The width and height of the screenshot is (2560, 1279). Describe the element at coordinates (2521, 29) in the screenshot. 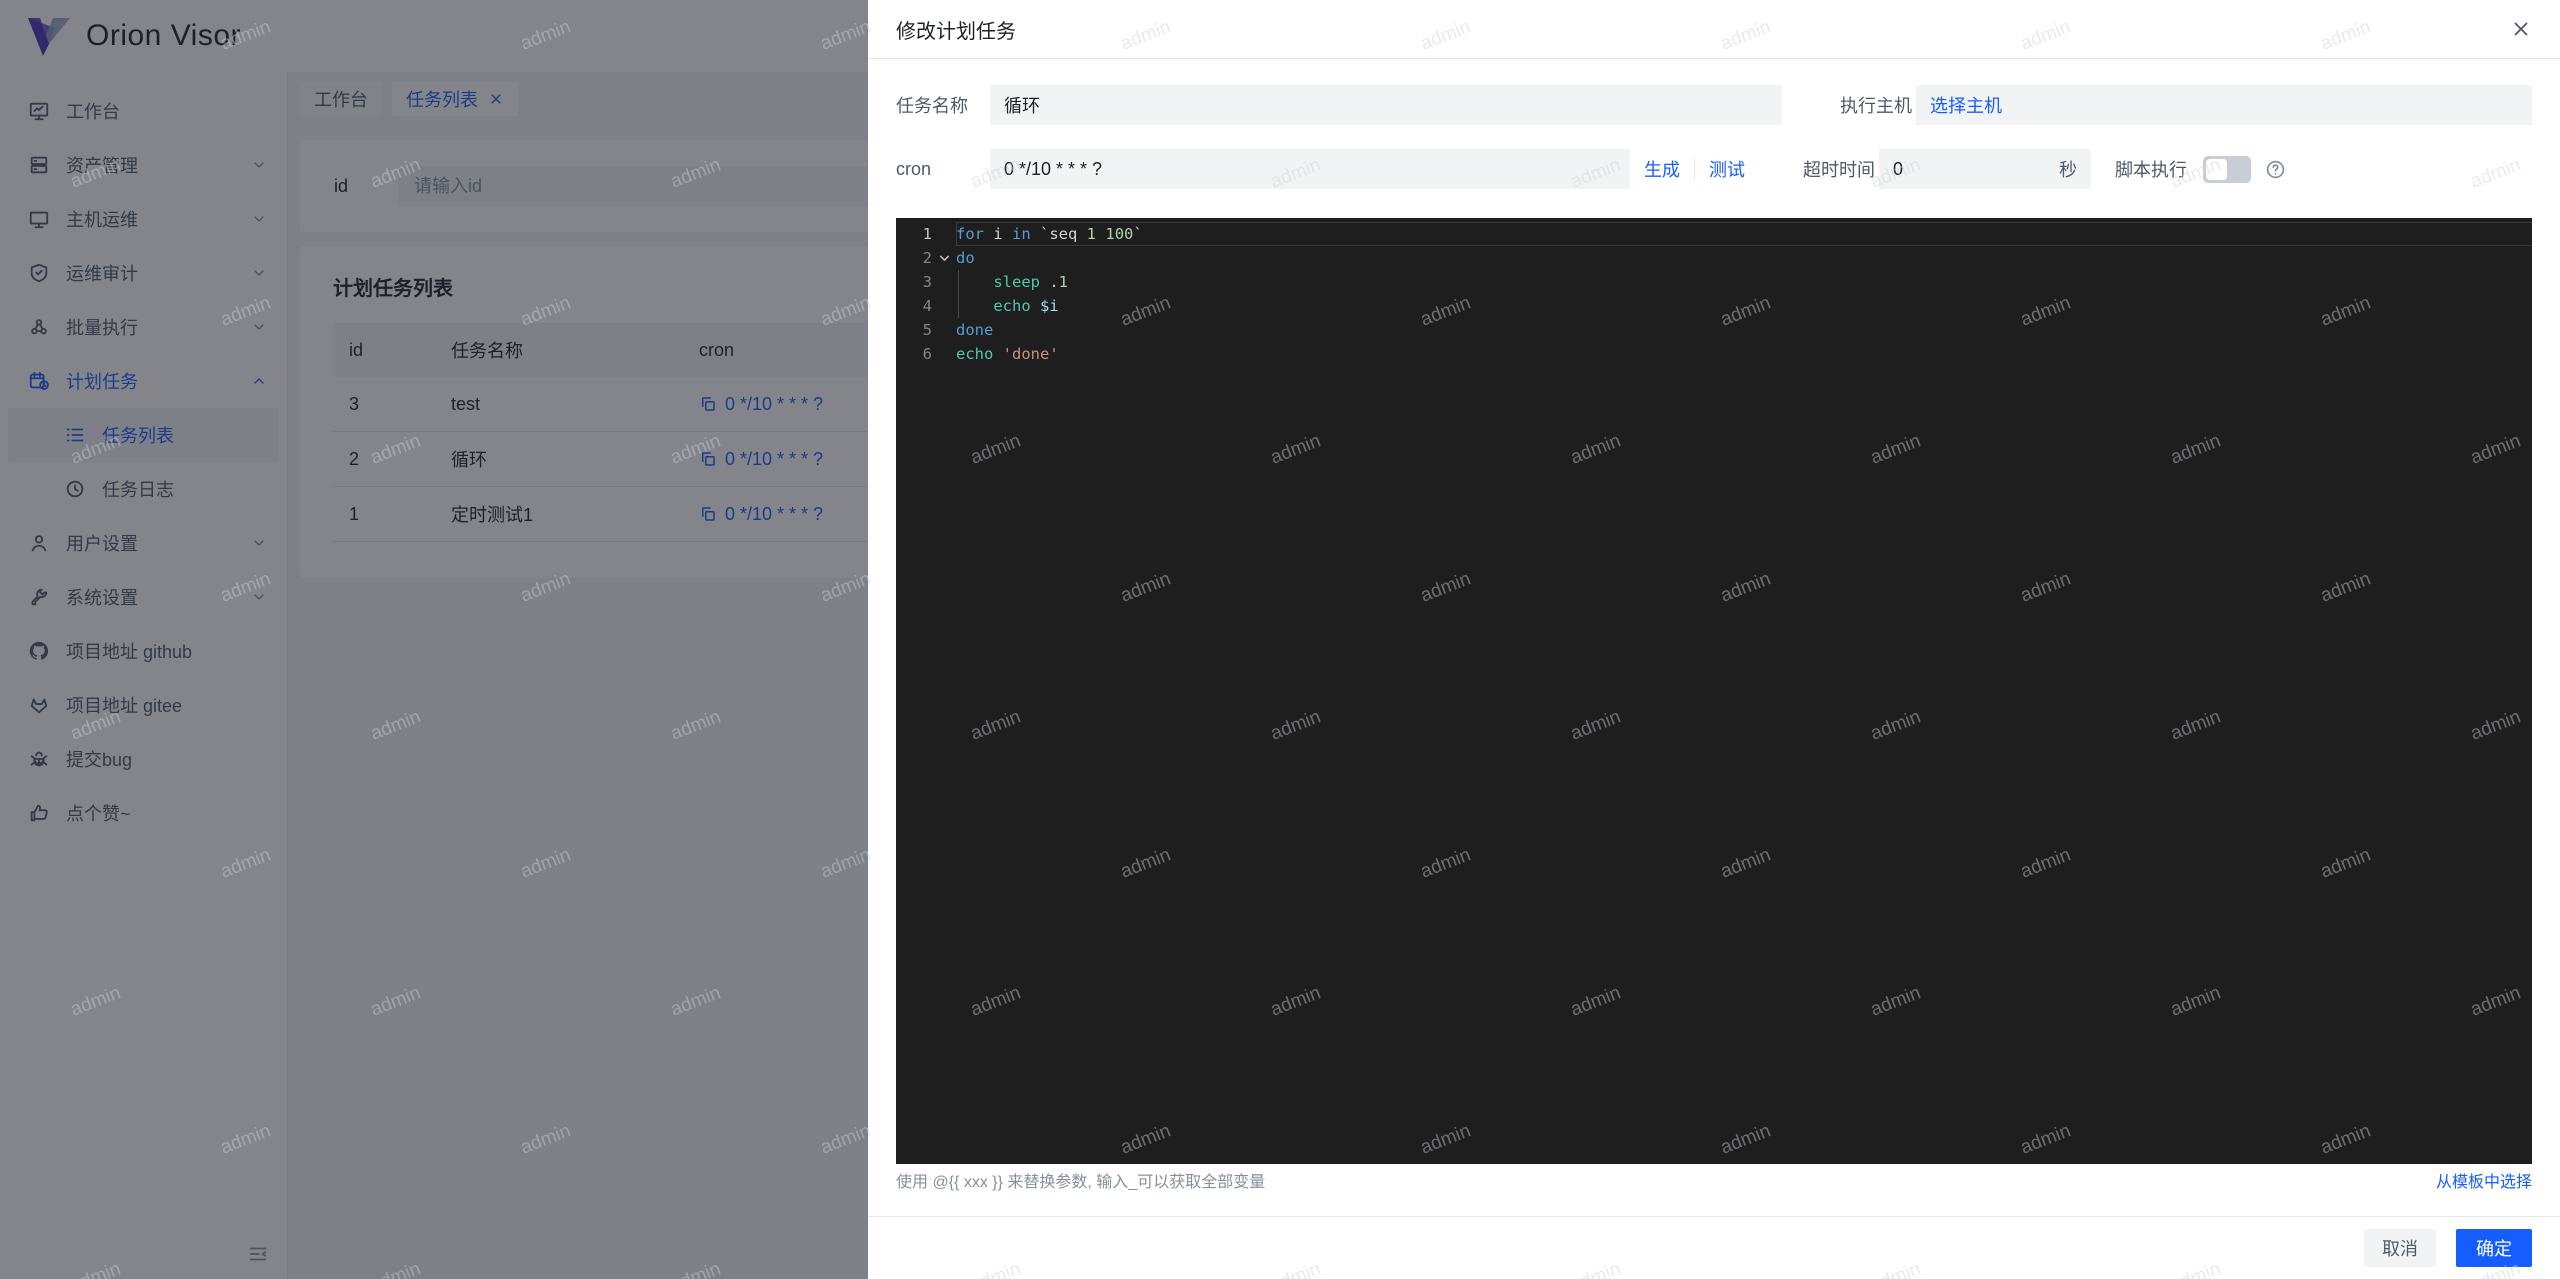

I see `close-icon` at that location.